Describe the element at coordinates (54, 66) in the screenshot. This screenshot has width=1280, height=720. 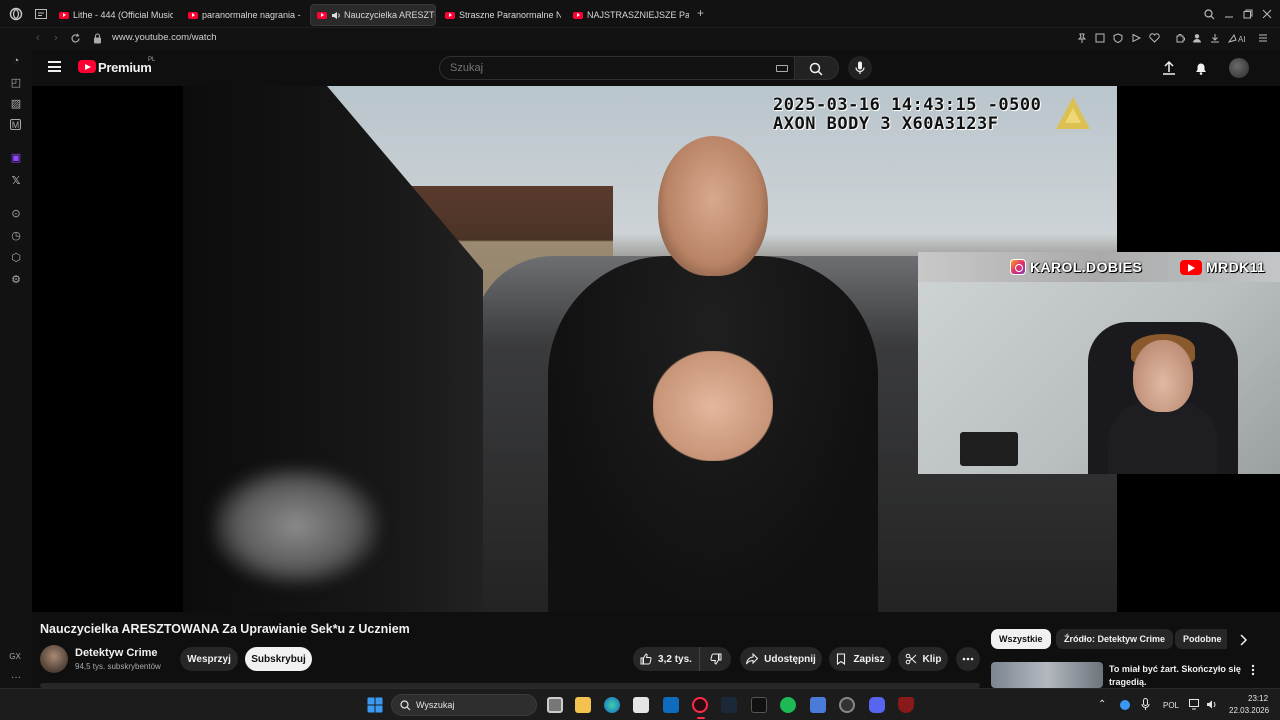
I see `hamburger-menu-icon` at that location.